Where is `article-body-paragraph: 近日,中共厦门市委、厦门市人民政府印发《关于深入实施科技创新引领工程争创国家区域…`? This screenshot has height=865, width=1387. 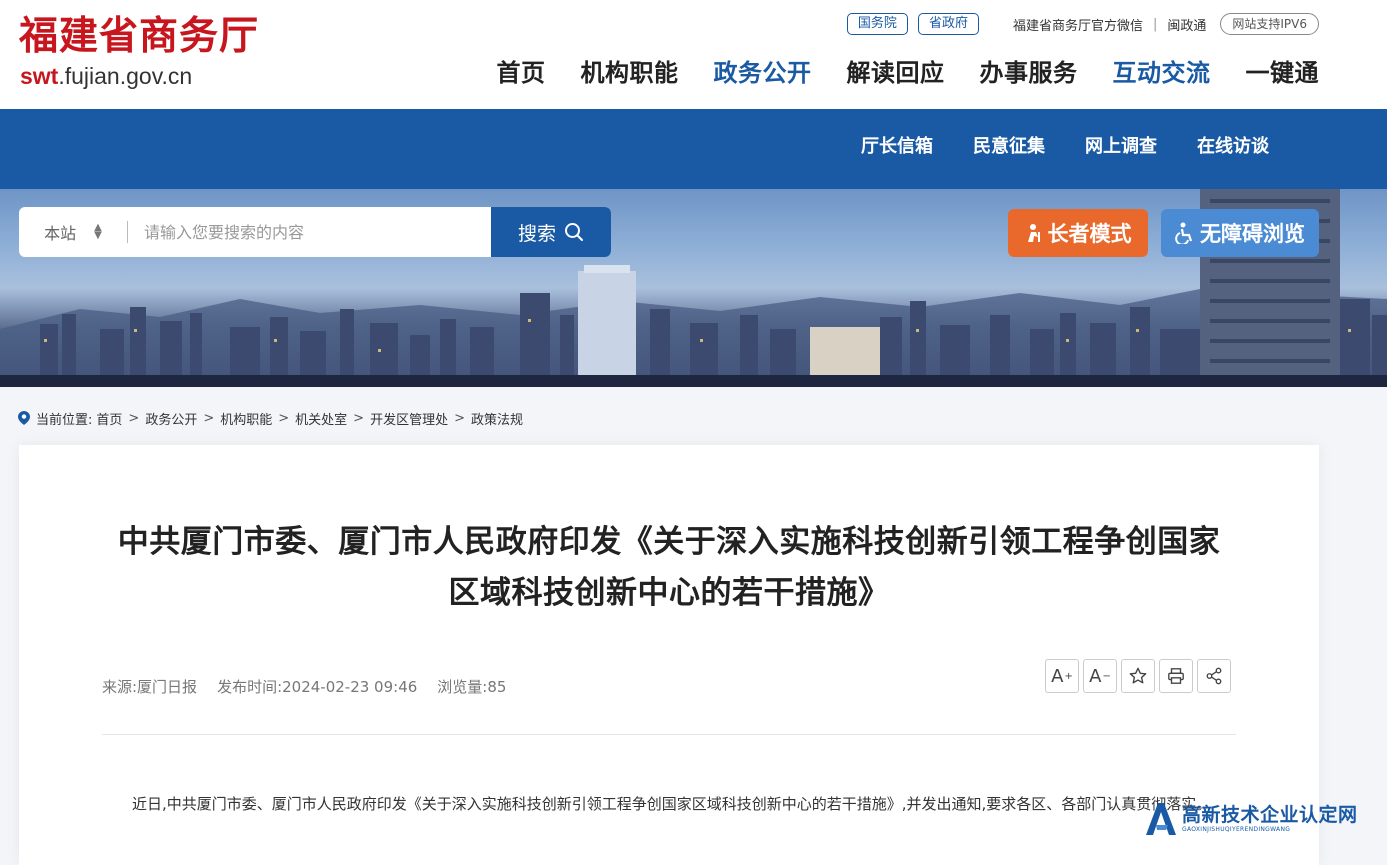
article-body-paragraph: 近日,中共厦门市委、厦门市人民政府印发《关于深入实施科技创新引领工程争创国家区域… is located at coordinates (672, 804).